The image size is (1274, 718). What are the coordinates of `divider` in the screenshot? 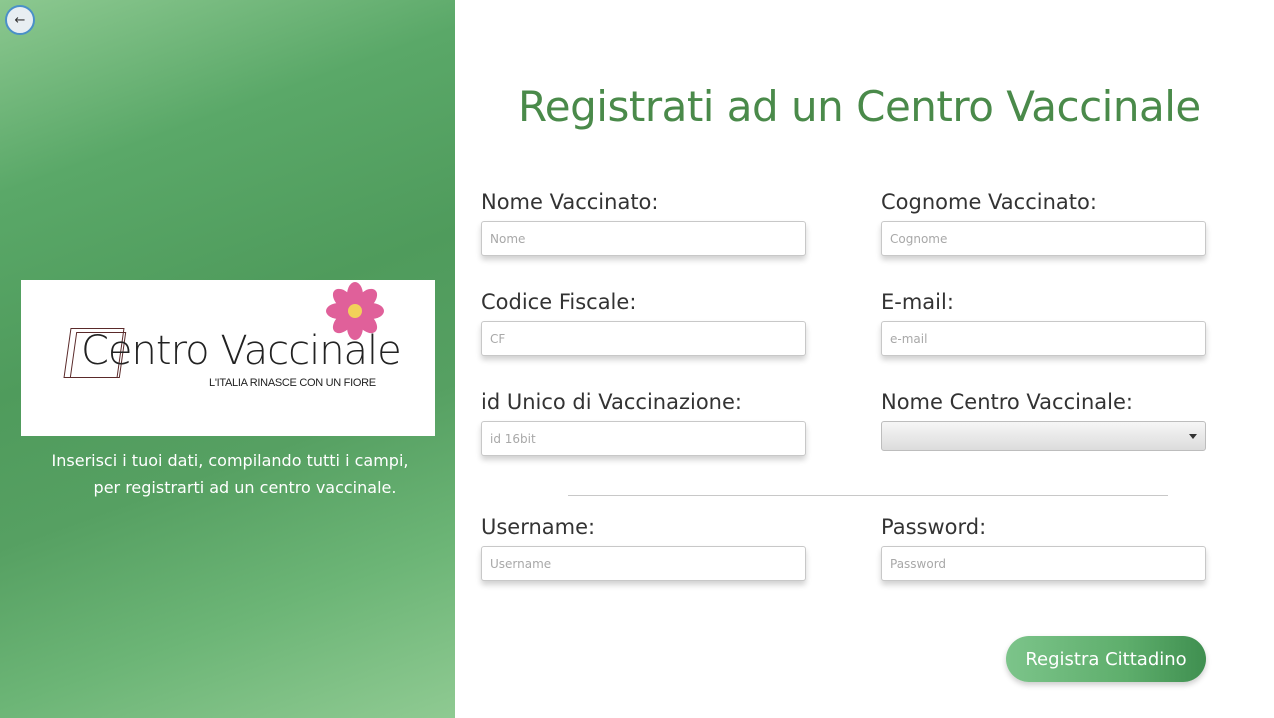 It's located at (868, 495).